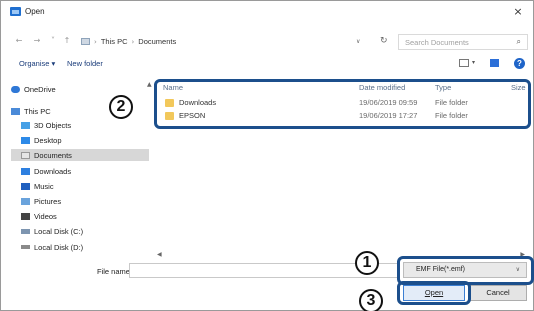  What do you see at coordinates (15, 11) in the screenshot?
I see `app-window-icon` at bounding box center [15, 11].